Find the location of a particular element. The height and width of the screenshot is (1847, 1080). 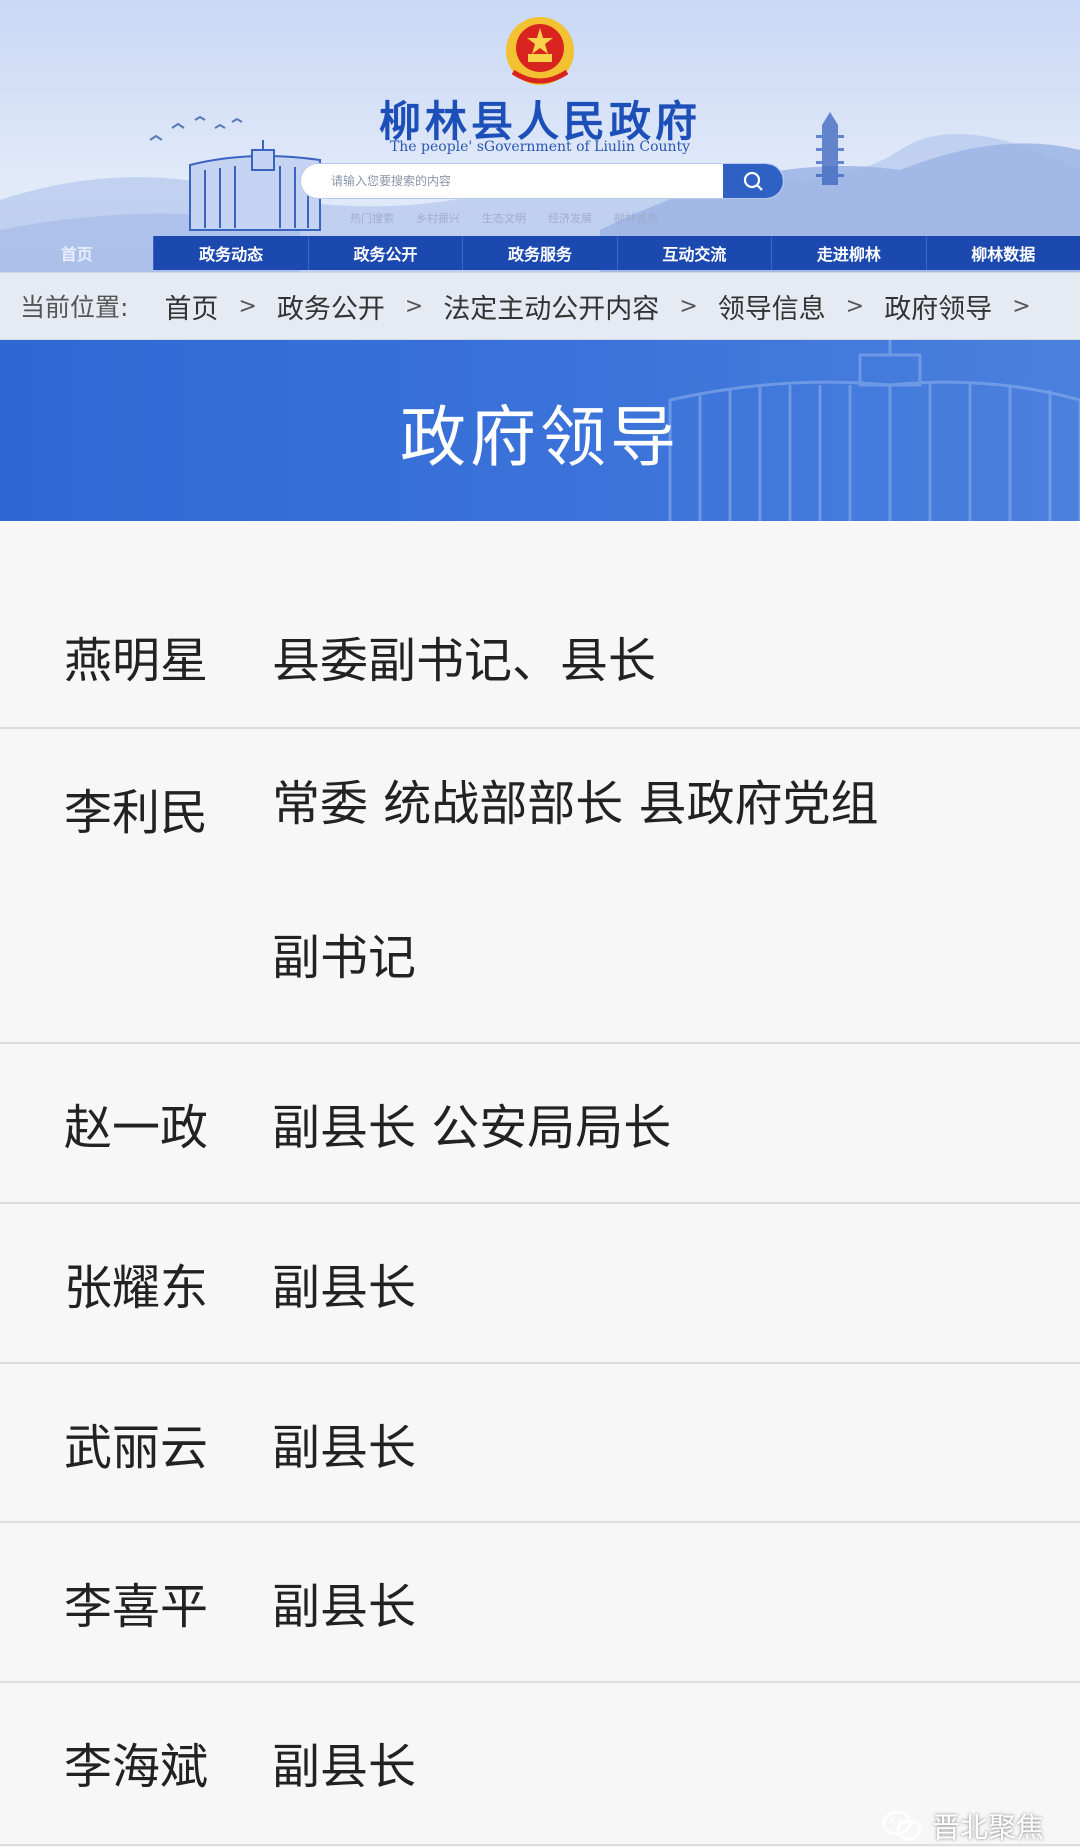

breadcrumb-item-statutory: 法定主动公开内容 is located at coordinates (551, 306).